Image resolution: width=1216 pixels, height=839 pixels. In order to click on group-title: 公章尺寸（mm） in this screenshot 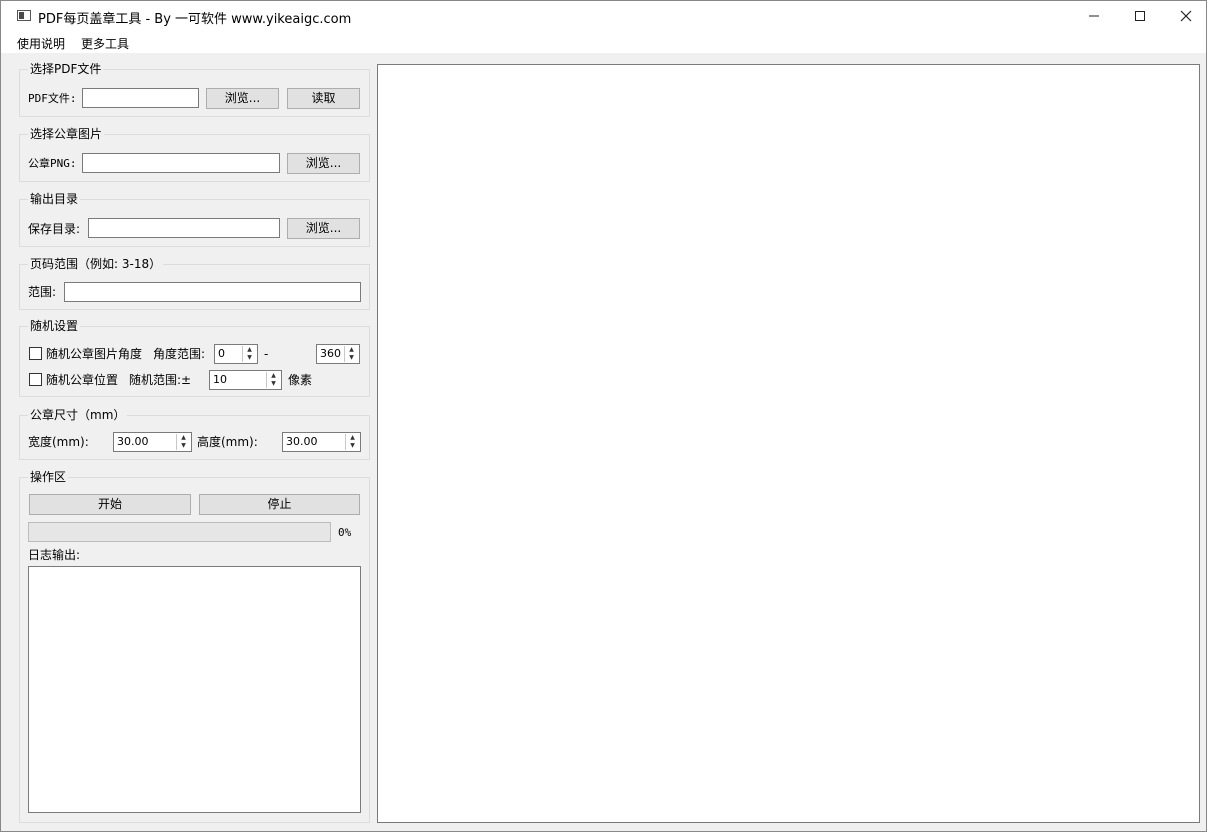, I will do `click(78, 415)`.